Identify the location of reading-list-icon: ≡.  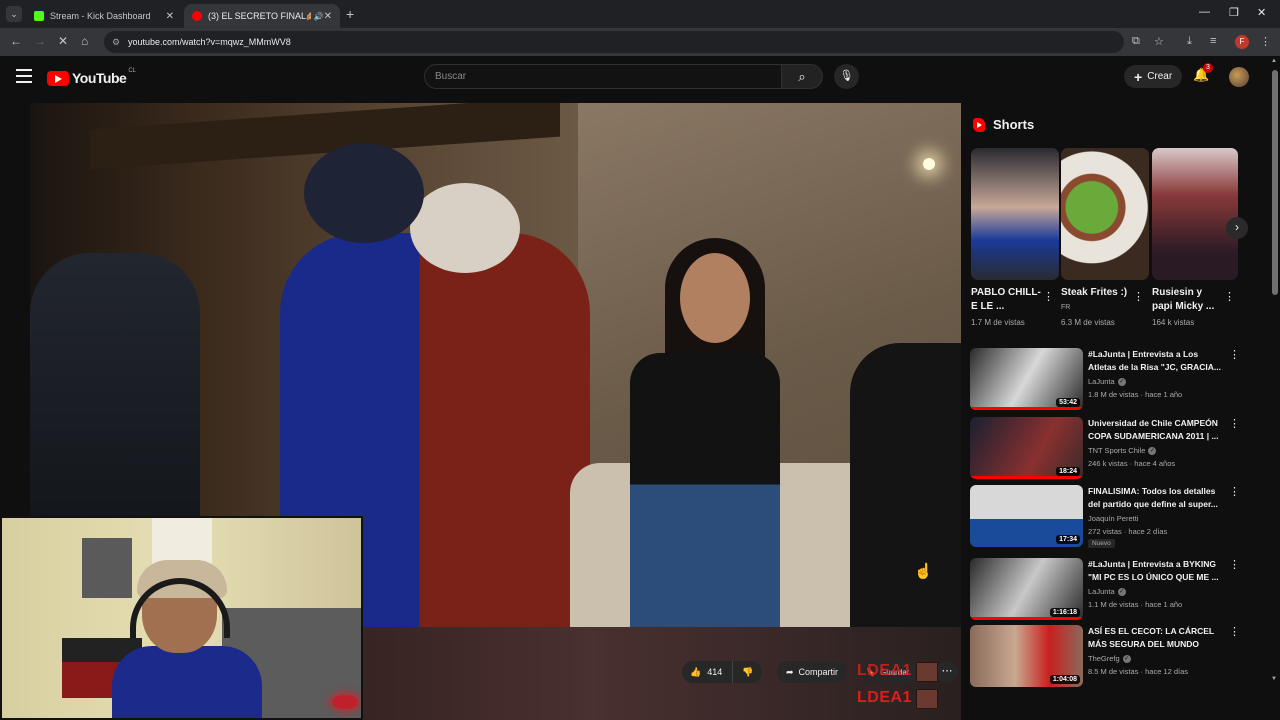
(1213, 41).